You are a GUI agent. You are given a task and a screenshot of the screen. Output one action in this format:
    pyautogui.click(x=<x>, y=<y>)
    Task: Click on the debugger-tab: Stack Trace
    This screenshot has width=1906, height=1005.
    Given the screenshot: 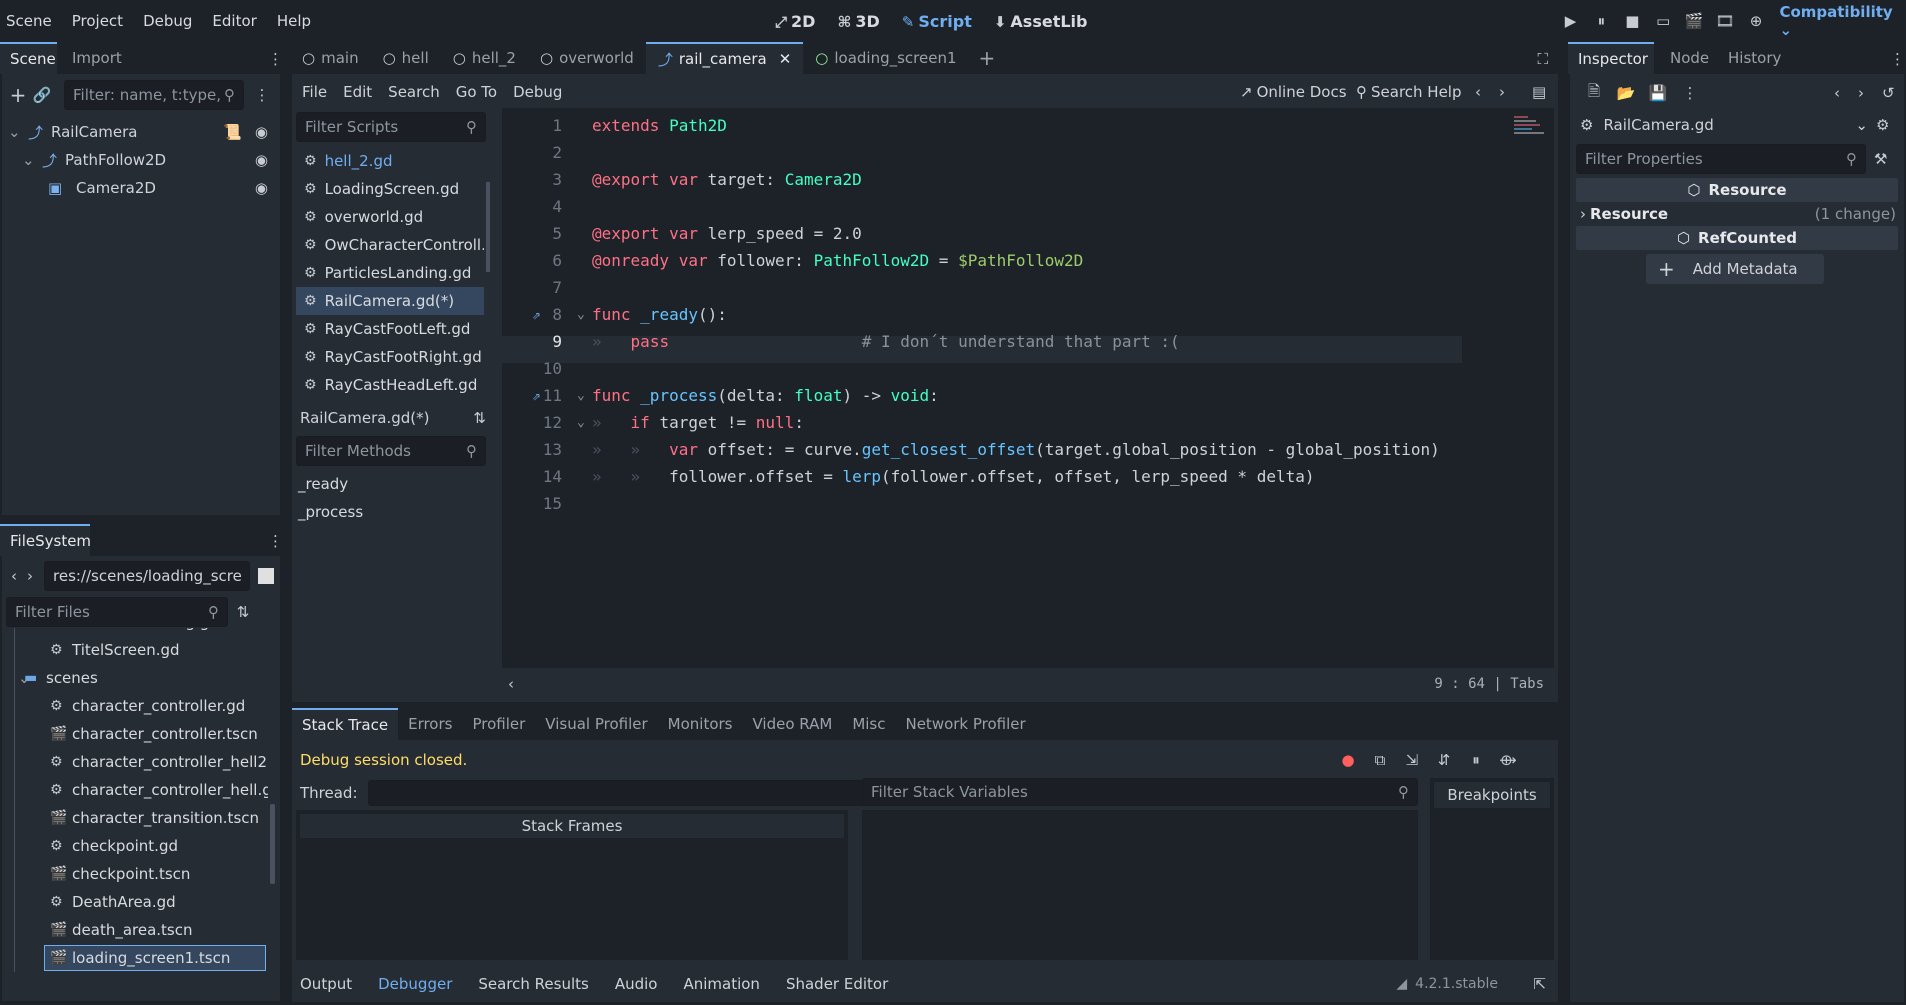 What is the action you would take?
    pyautogui.click(x=345, y=724)
    